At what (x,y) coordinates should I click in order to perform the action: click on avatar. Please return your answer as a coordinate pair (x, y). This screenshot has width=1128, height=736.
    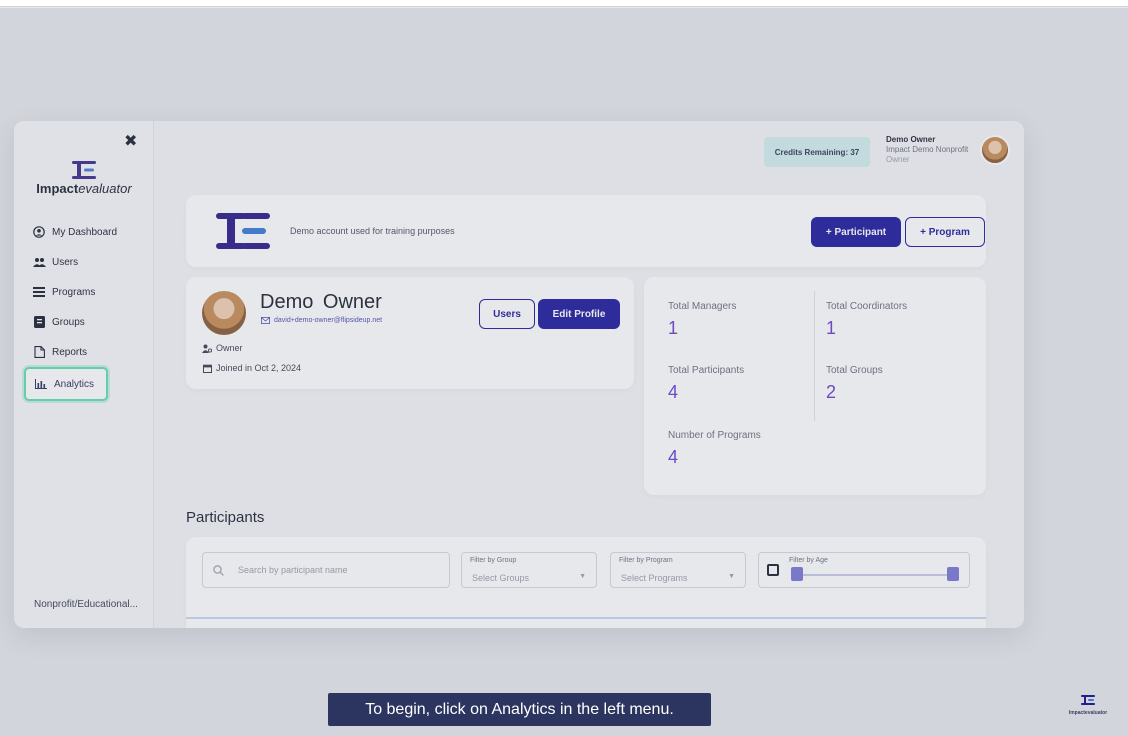
    Looking at the image, I should click on (995, 150).